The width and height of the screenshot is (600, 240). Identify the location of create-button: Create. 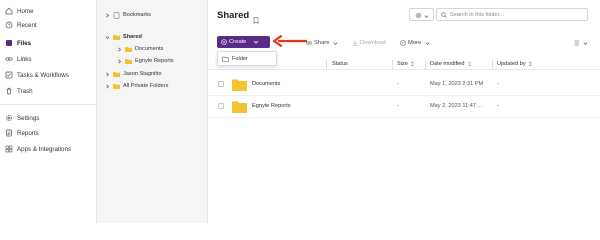
(243, 42).